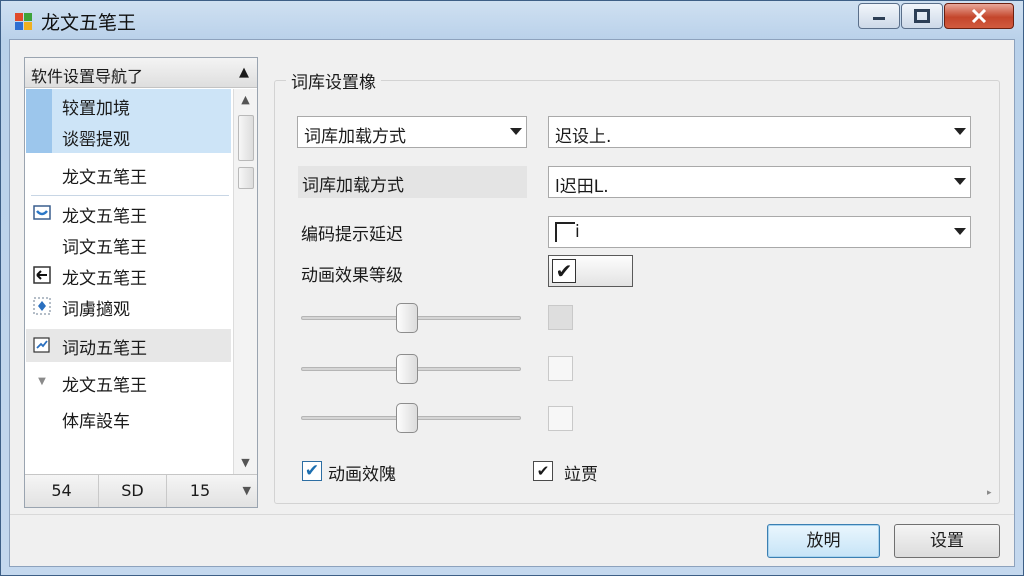 The width and height of the screenshot is (1024, 576). What do you see at coordinates (577, 232) in the screenshot?
I see `combo-value: i` at bounding box center [577, 232].